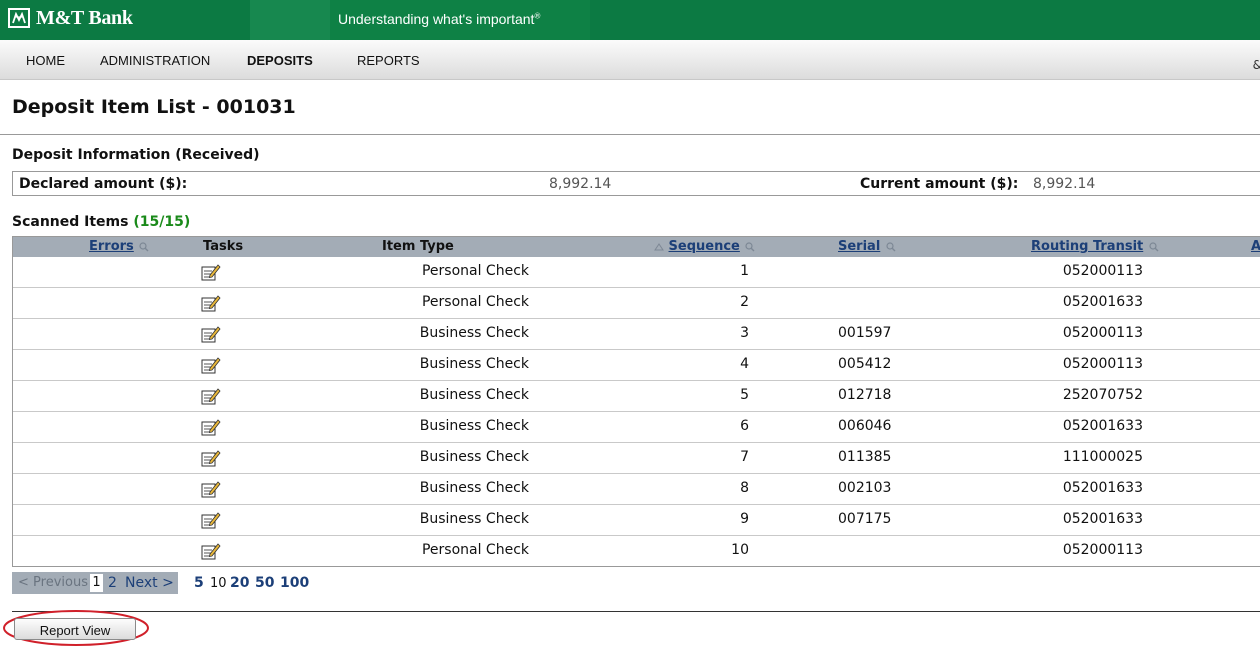 Image resolution: width=1260 pixels, height=671 pixels. Describe the element at coordinates (112, 583) in the screenshot. I see `page-2-link: 2` at that location.